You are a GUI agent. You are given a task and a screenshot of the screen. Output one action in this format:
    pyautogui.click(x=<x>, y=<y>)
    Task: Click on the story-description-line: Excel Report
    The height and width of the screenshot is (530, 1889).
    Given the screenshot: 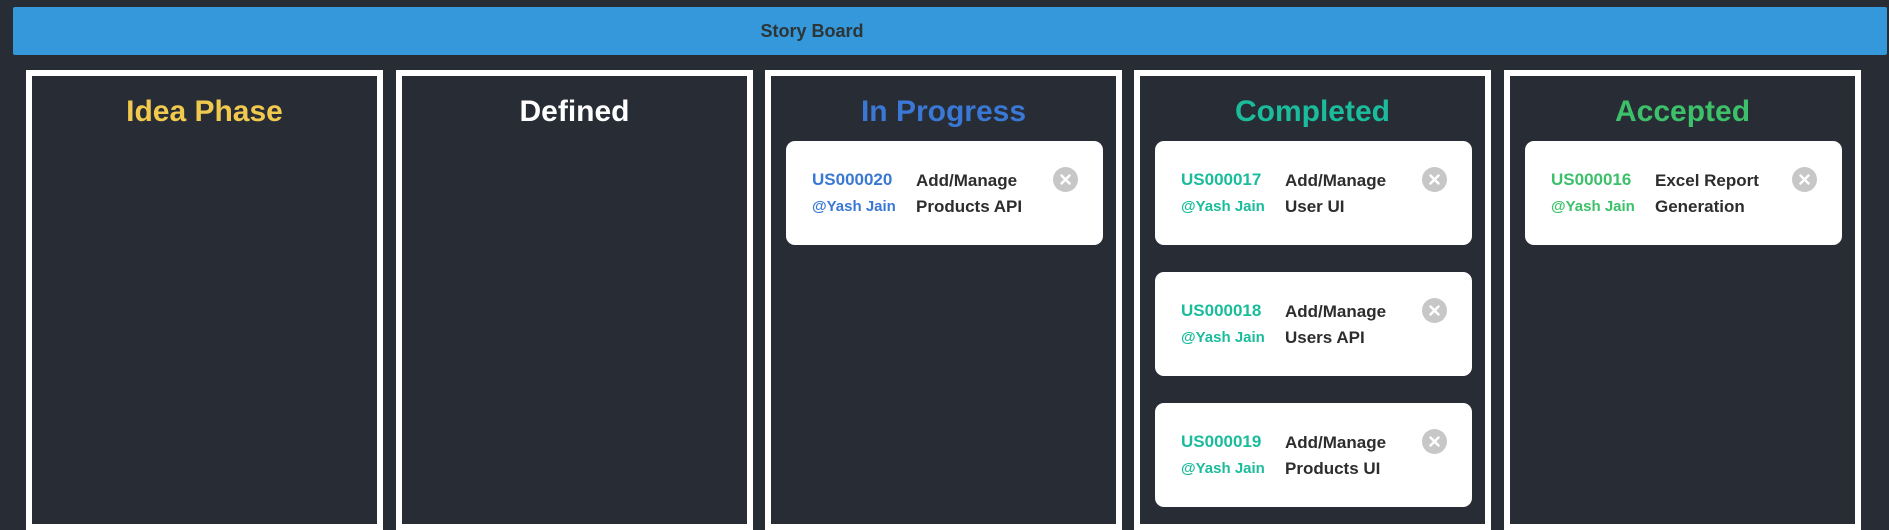 What is the action you would take?
    pyautogui.click(x=1707, y=180)
    